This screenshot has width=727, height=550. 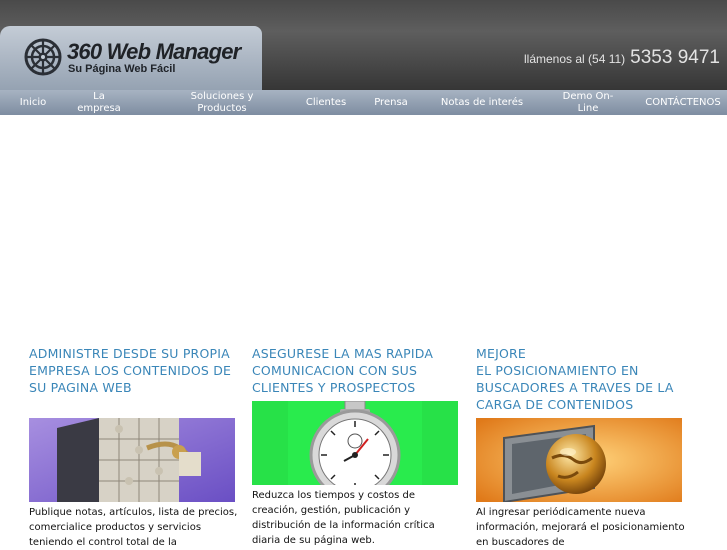 What do you see at coordinates (391, 102) in the screenshot?
I see `nav-item-prensa: Prensa` at bounding box center [391, 102].